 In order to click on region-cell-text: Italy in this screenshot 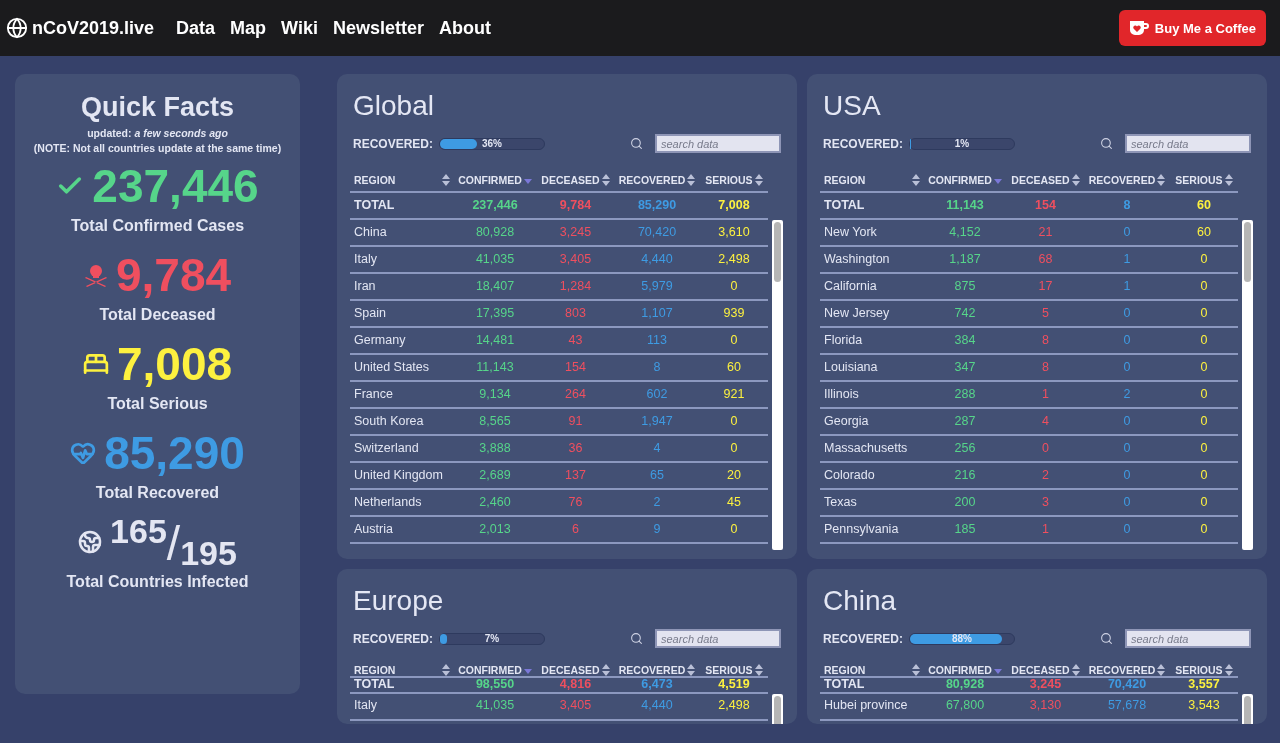, I will do `click(365, 259)`.